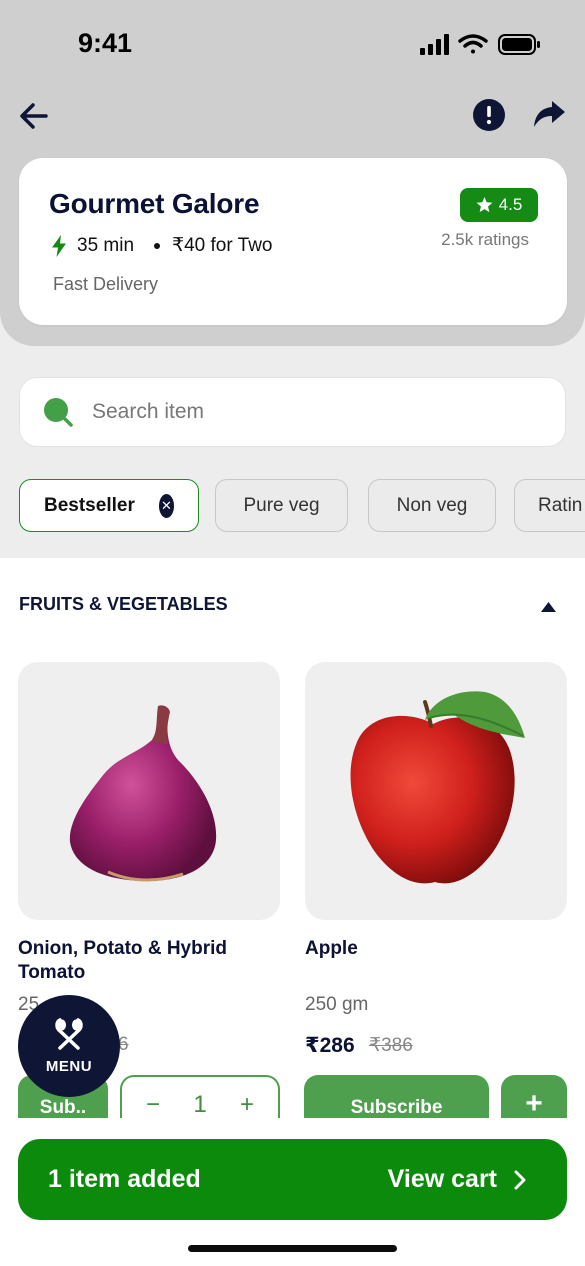 This screenshot has height=1266, width=585. What do you see at coordinates (106, 284) in the screenshot?
I see `delivery-tag: Fast Delivery` at bounding box center [106, 284].